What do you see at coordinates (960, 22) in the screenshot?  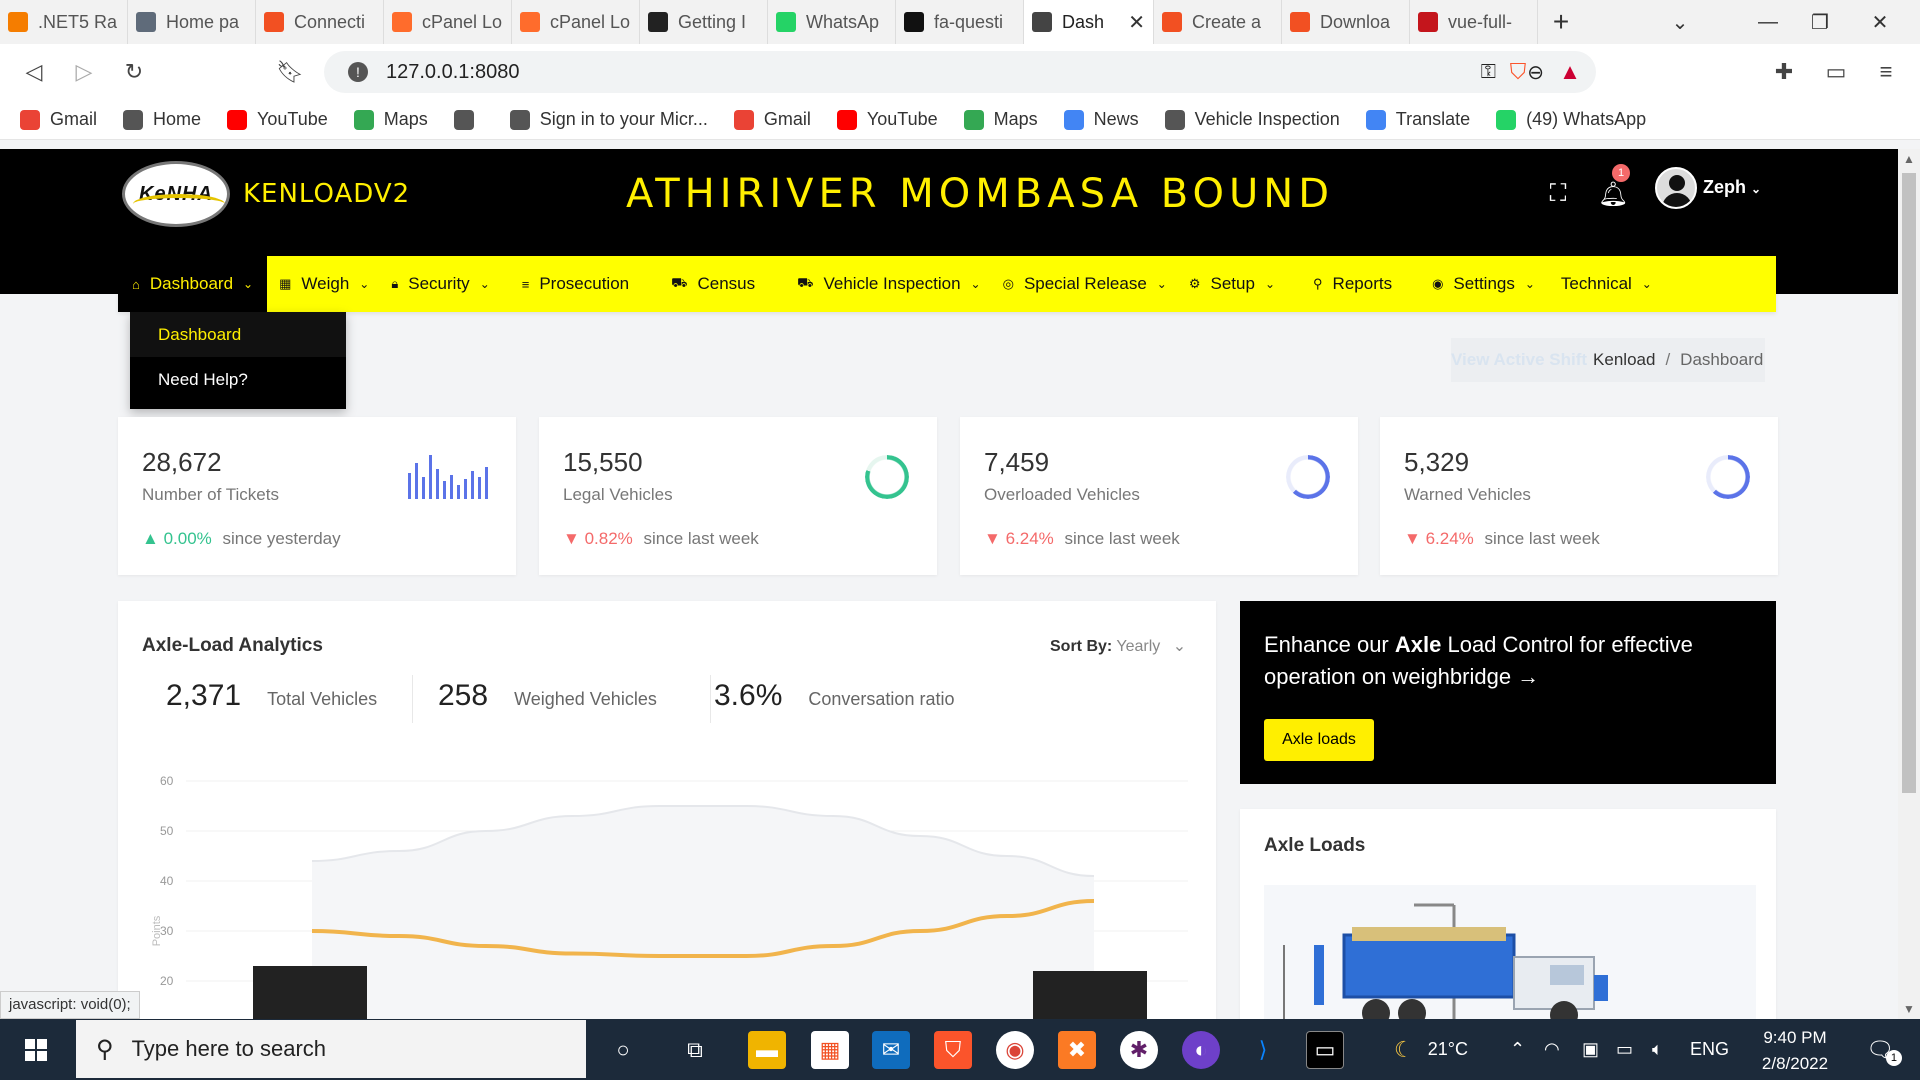 I see `browser-tab: fa-questi` at bounding box center [960, 22].